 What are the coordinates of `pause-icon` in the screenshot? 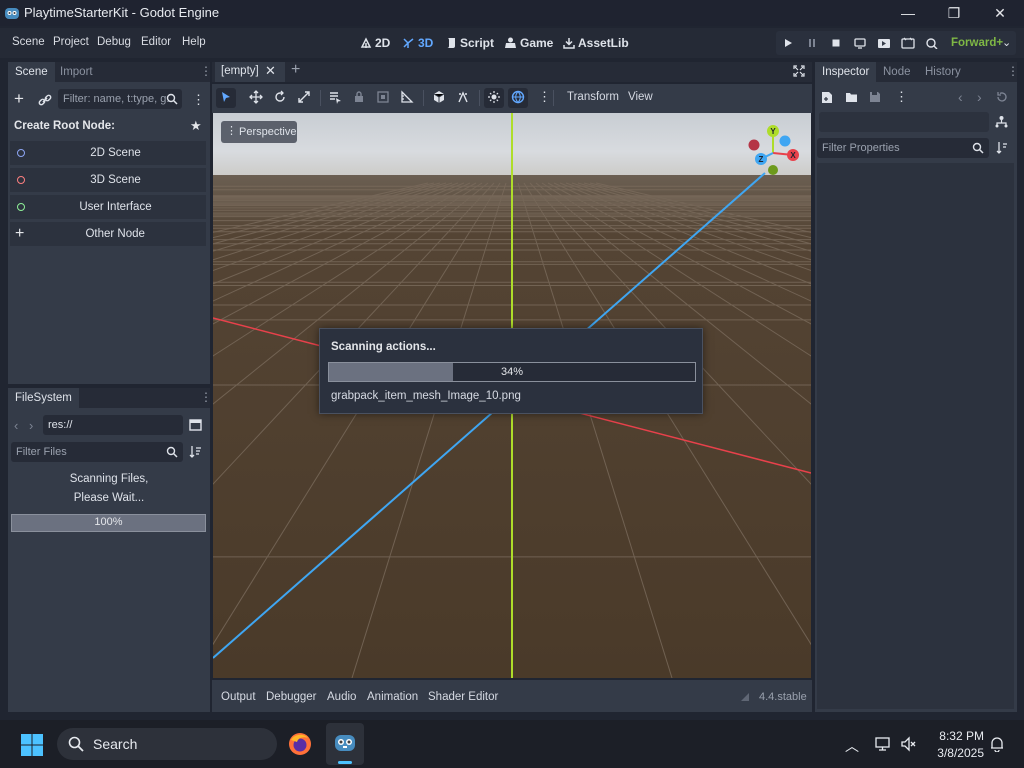 It's located at (813, 43).